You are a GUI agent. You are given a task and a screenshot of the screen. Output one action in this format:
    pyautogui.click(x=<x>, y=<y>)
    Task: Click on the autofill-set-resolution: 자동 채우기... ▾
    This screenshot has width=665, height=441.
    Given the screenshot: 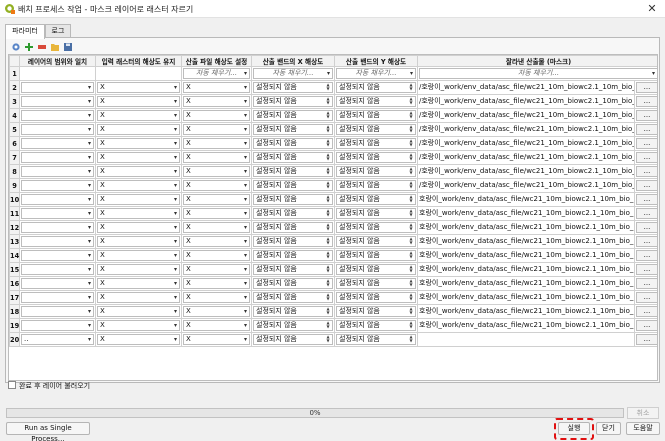 What is the action you would take?
    pyautogui.click(x=216, y=73)
    